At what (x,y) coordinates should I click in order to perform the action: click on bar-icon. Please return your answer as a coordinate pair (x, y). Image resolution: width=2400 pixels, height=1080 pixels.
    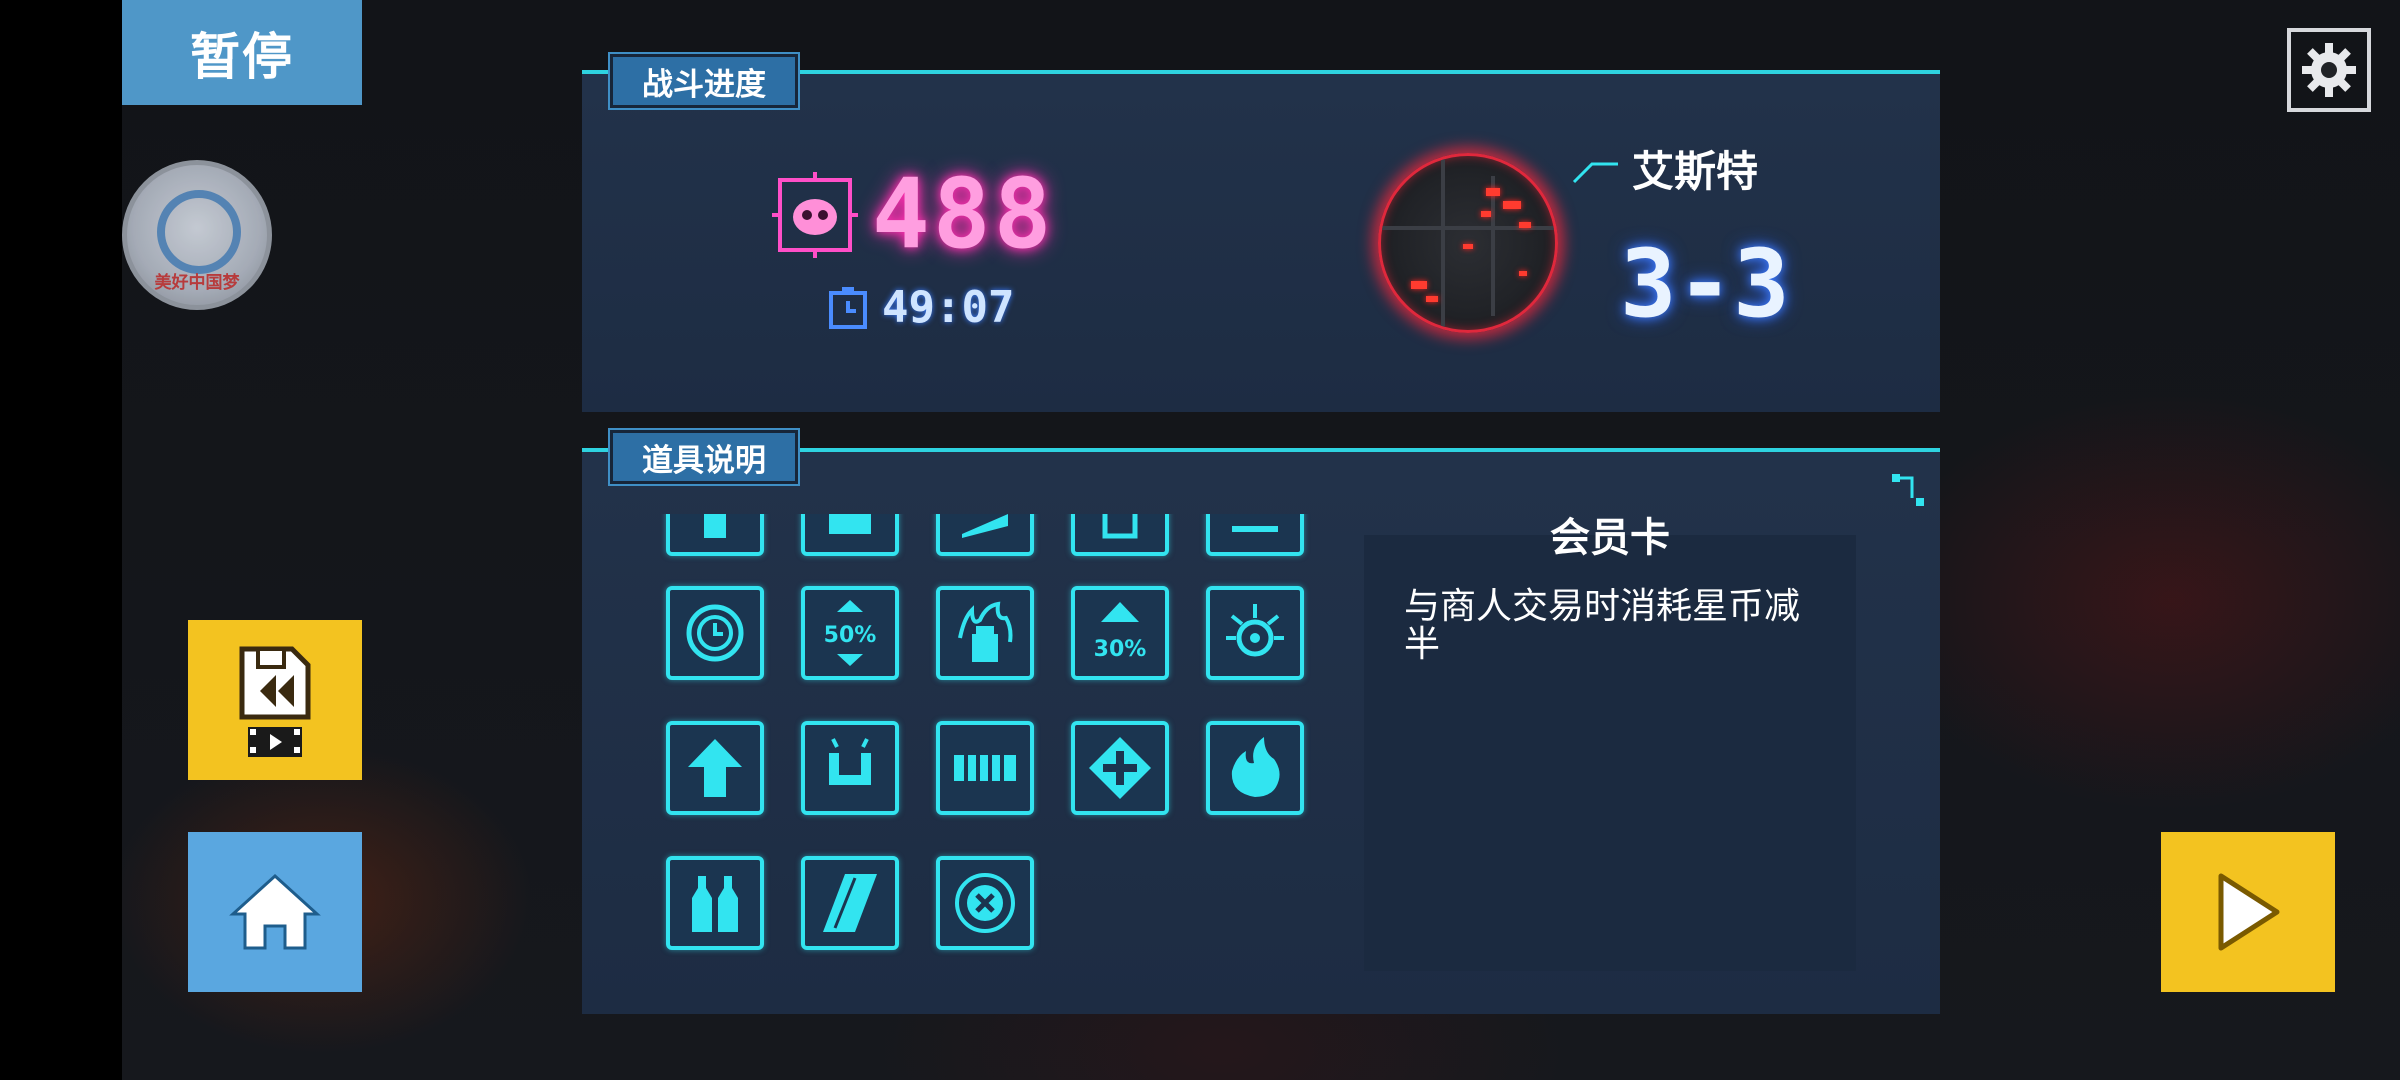
    Looking at the image, I should click on (1255, 529).